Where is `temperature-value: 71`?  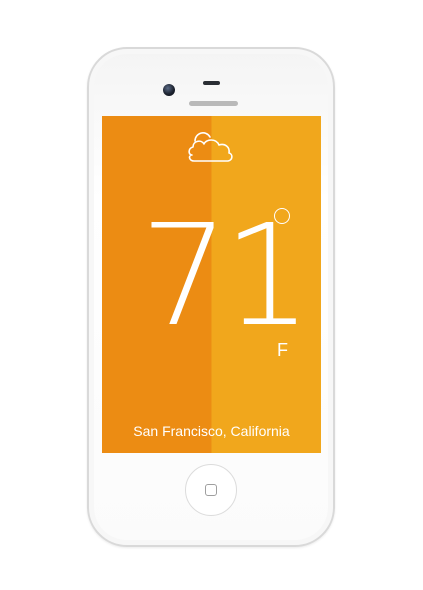
temperature-value: 71 is located at coordinates (226, 276).